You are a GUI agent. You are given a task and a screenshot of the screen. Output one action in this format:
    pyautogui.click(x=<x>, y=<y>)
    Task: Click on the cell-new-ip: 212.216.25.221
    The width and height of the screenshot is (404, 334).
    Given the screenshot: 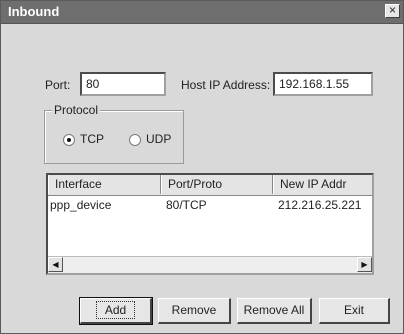 What is the action you would take?
    pyautogui.click(x=320, y=205)
    